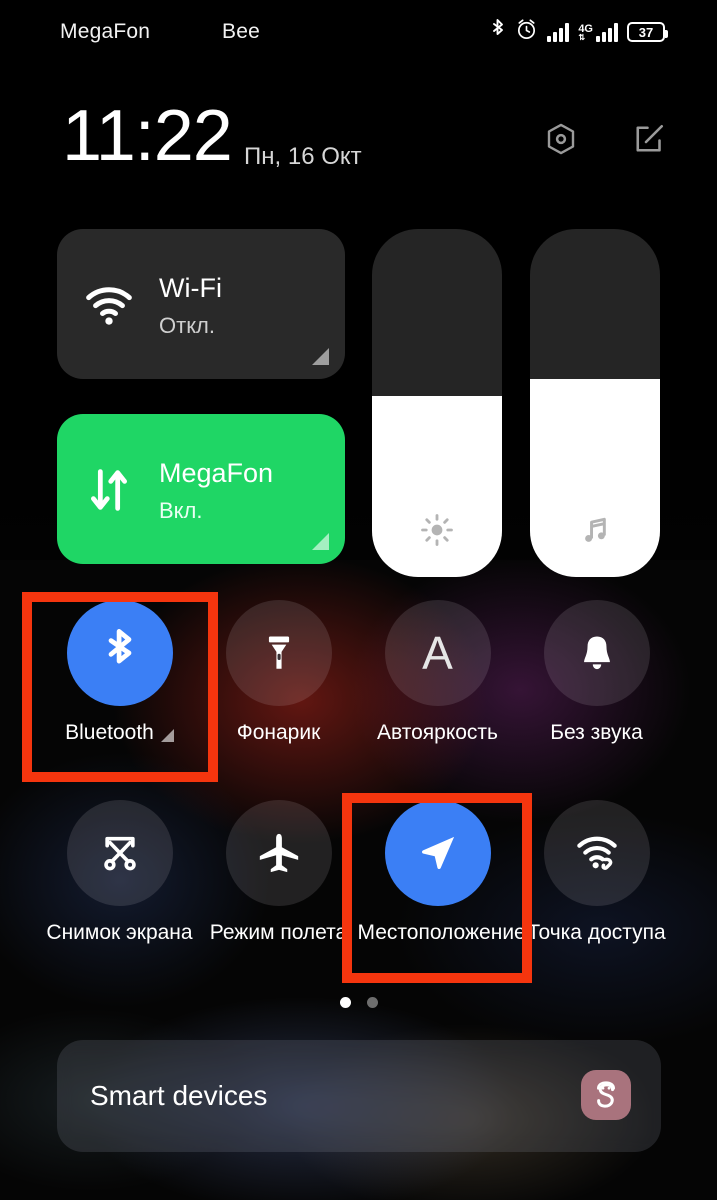 This screenshot has width=717, height=1200. What do you see at coordinates (437, 732) in the screenshot?
I see `quick-toggle-label: Автояркость` at bounding box center [437, 732].